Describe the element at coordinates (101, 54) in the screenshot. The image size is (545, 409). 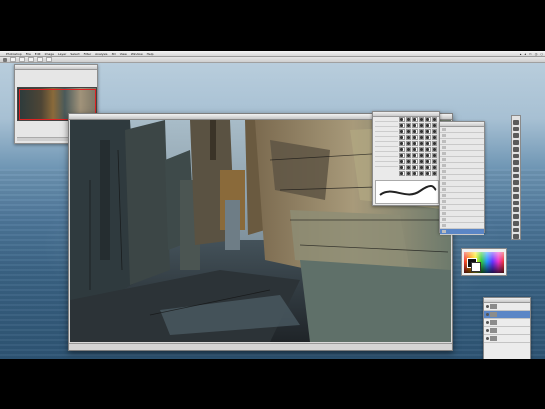
I see `menu-item-analysis: Analysis` at that location.